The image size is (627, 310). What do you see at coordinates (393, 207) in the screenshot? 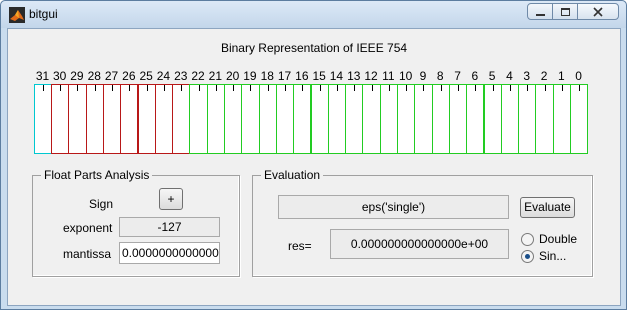
I see `expression-display: eps('single')` at bounding box center [393, 207].